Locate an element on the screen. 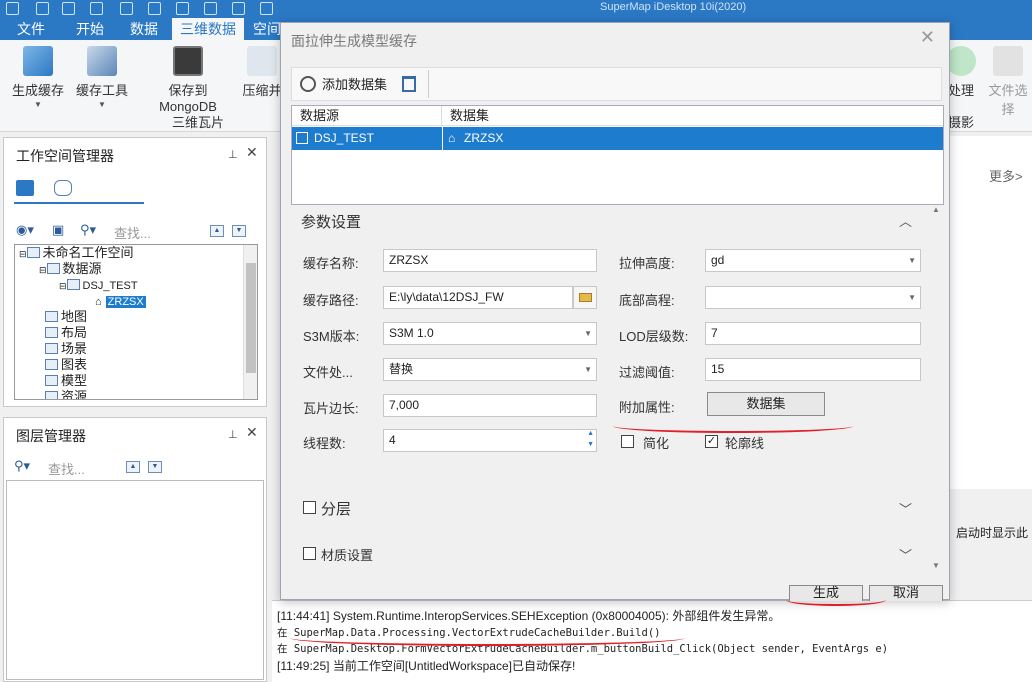 The height and width of the screenshot is (682, 1032). save-to-mongodb-button: 保存到MongoDB is located at coordinates (188, 80).